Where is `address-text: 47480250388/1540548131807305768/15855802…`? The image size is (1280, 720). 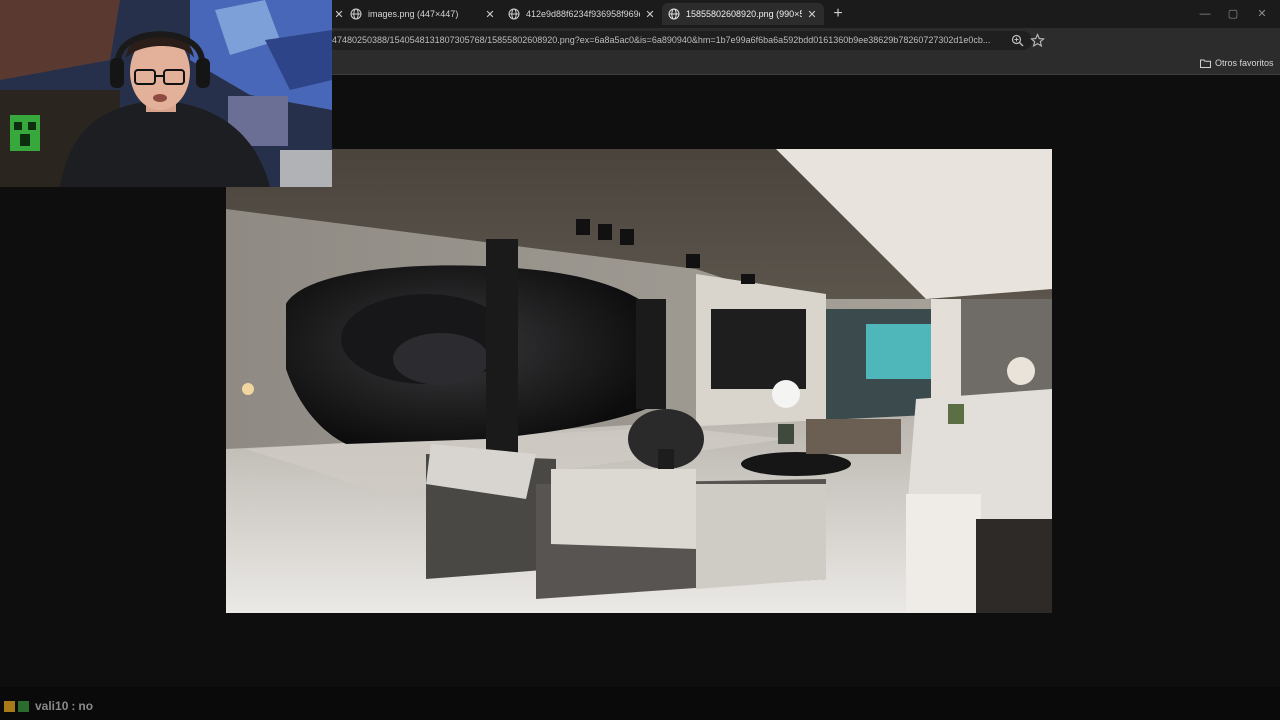
address-text: 47480250388/1540548131807305768/15855802… is located at coordinates (669, 40).